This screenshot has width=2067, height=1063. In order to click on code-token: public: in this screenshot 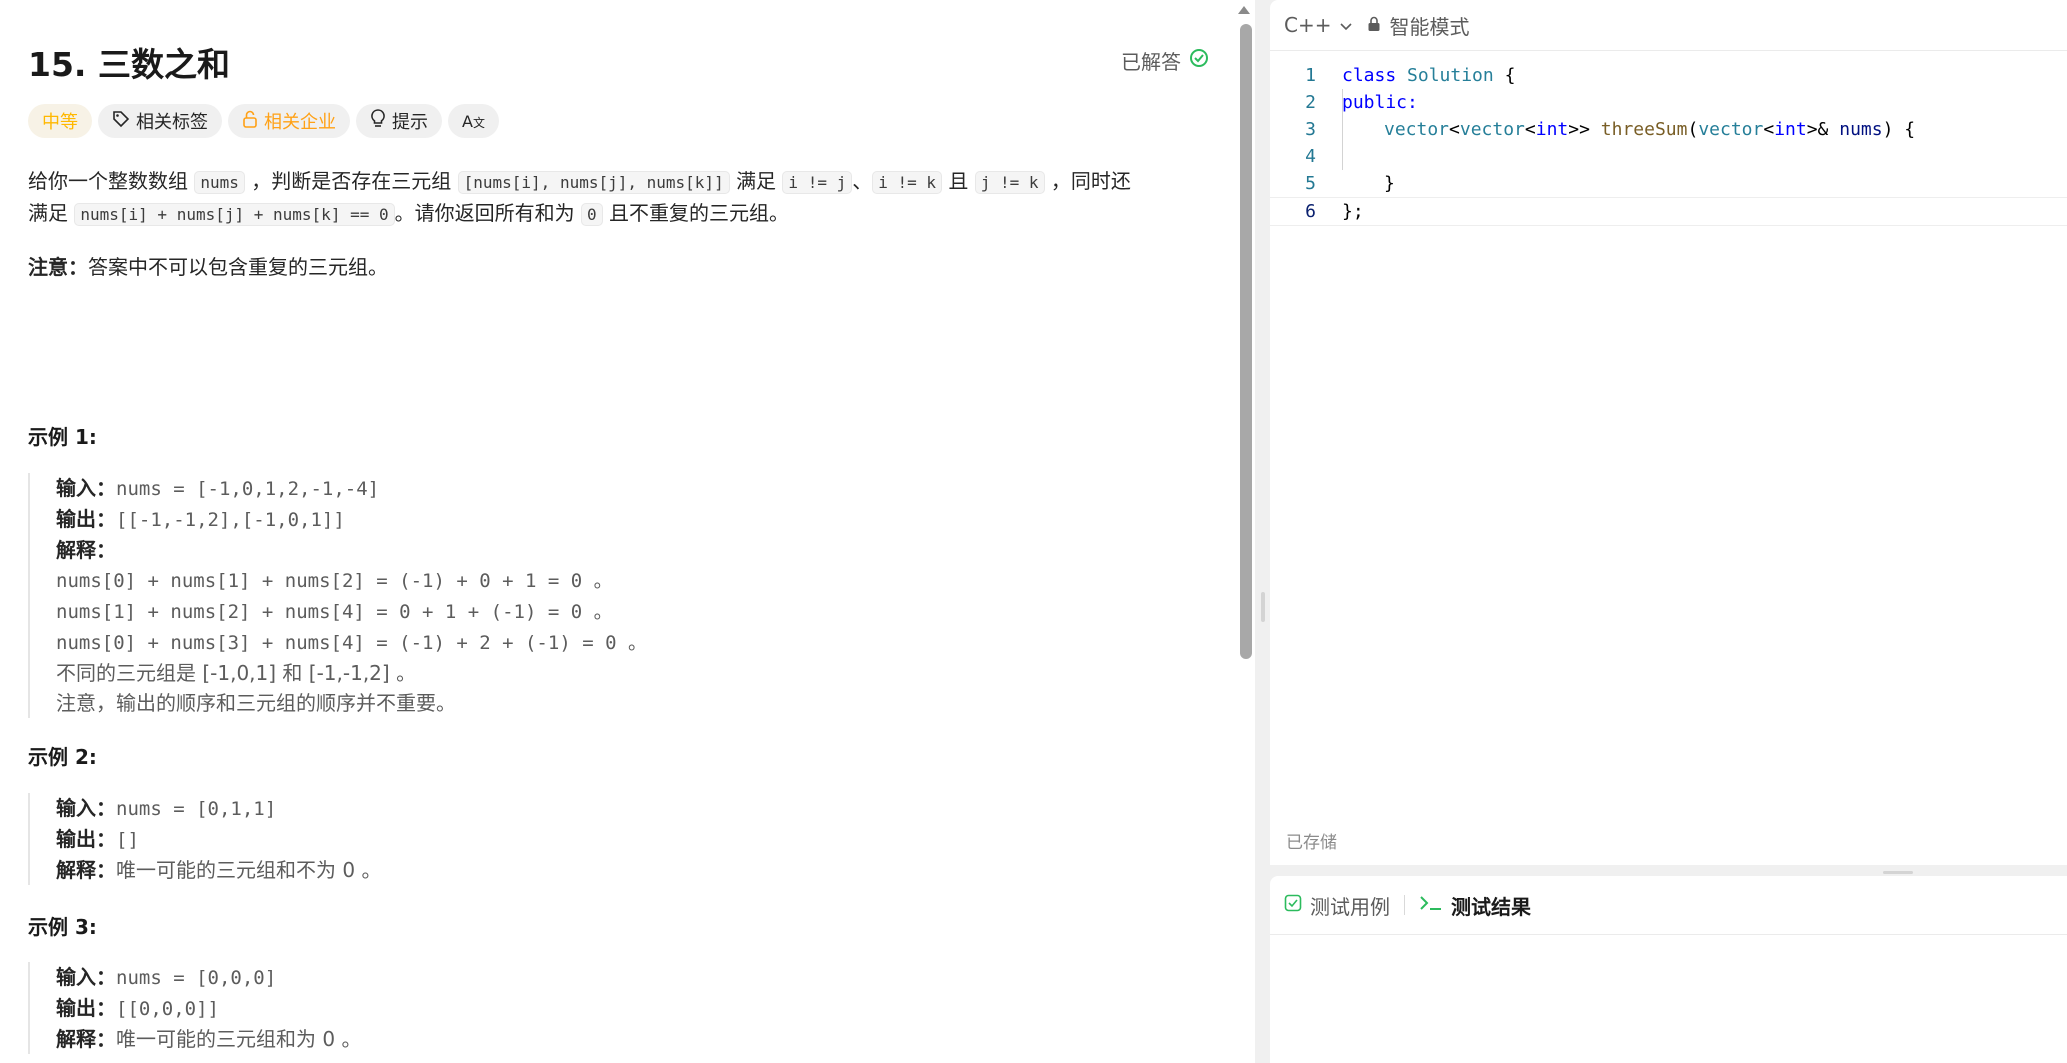, I will do `click(1380, 102)`.